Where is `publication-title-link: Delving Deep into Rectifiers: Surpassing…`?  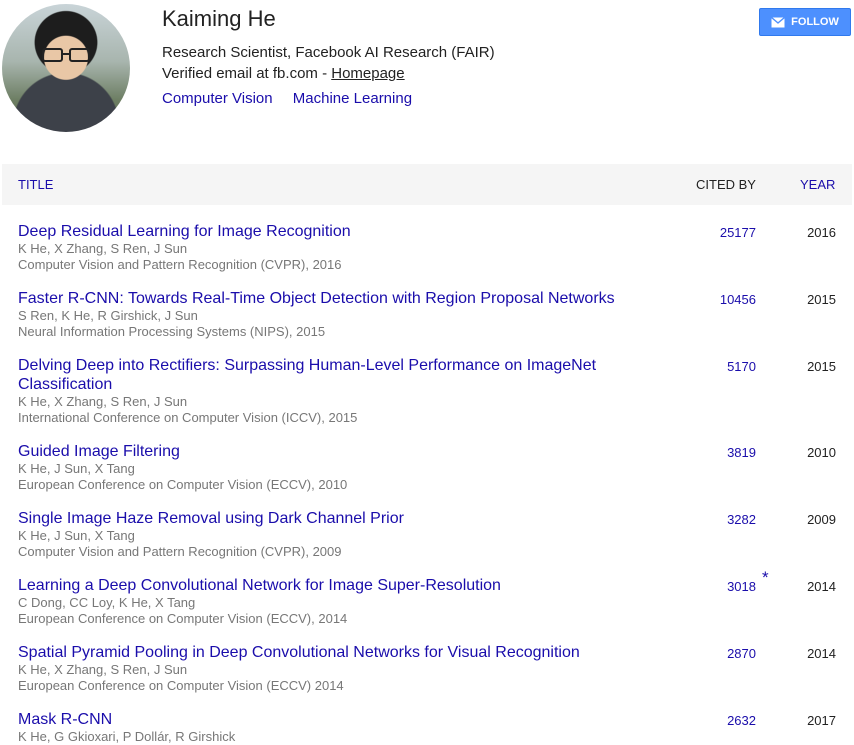 publication-title-link: Delving Deep into Rectifiers: Surpassing… is located at coordinates (318, 375).